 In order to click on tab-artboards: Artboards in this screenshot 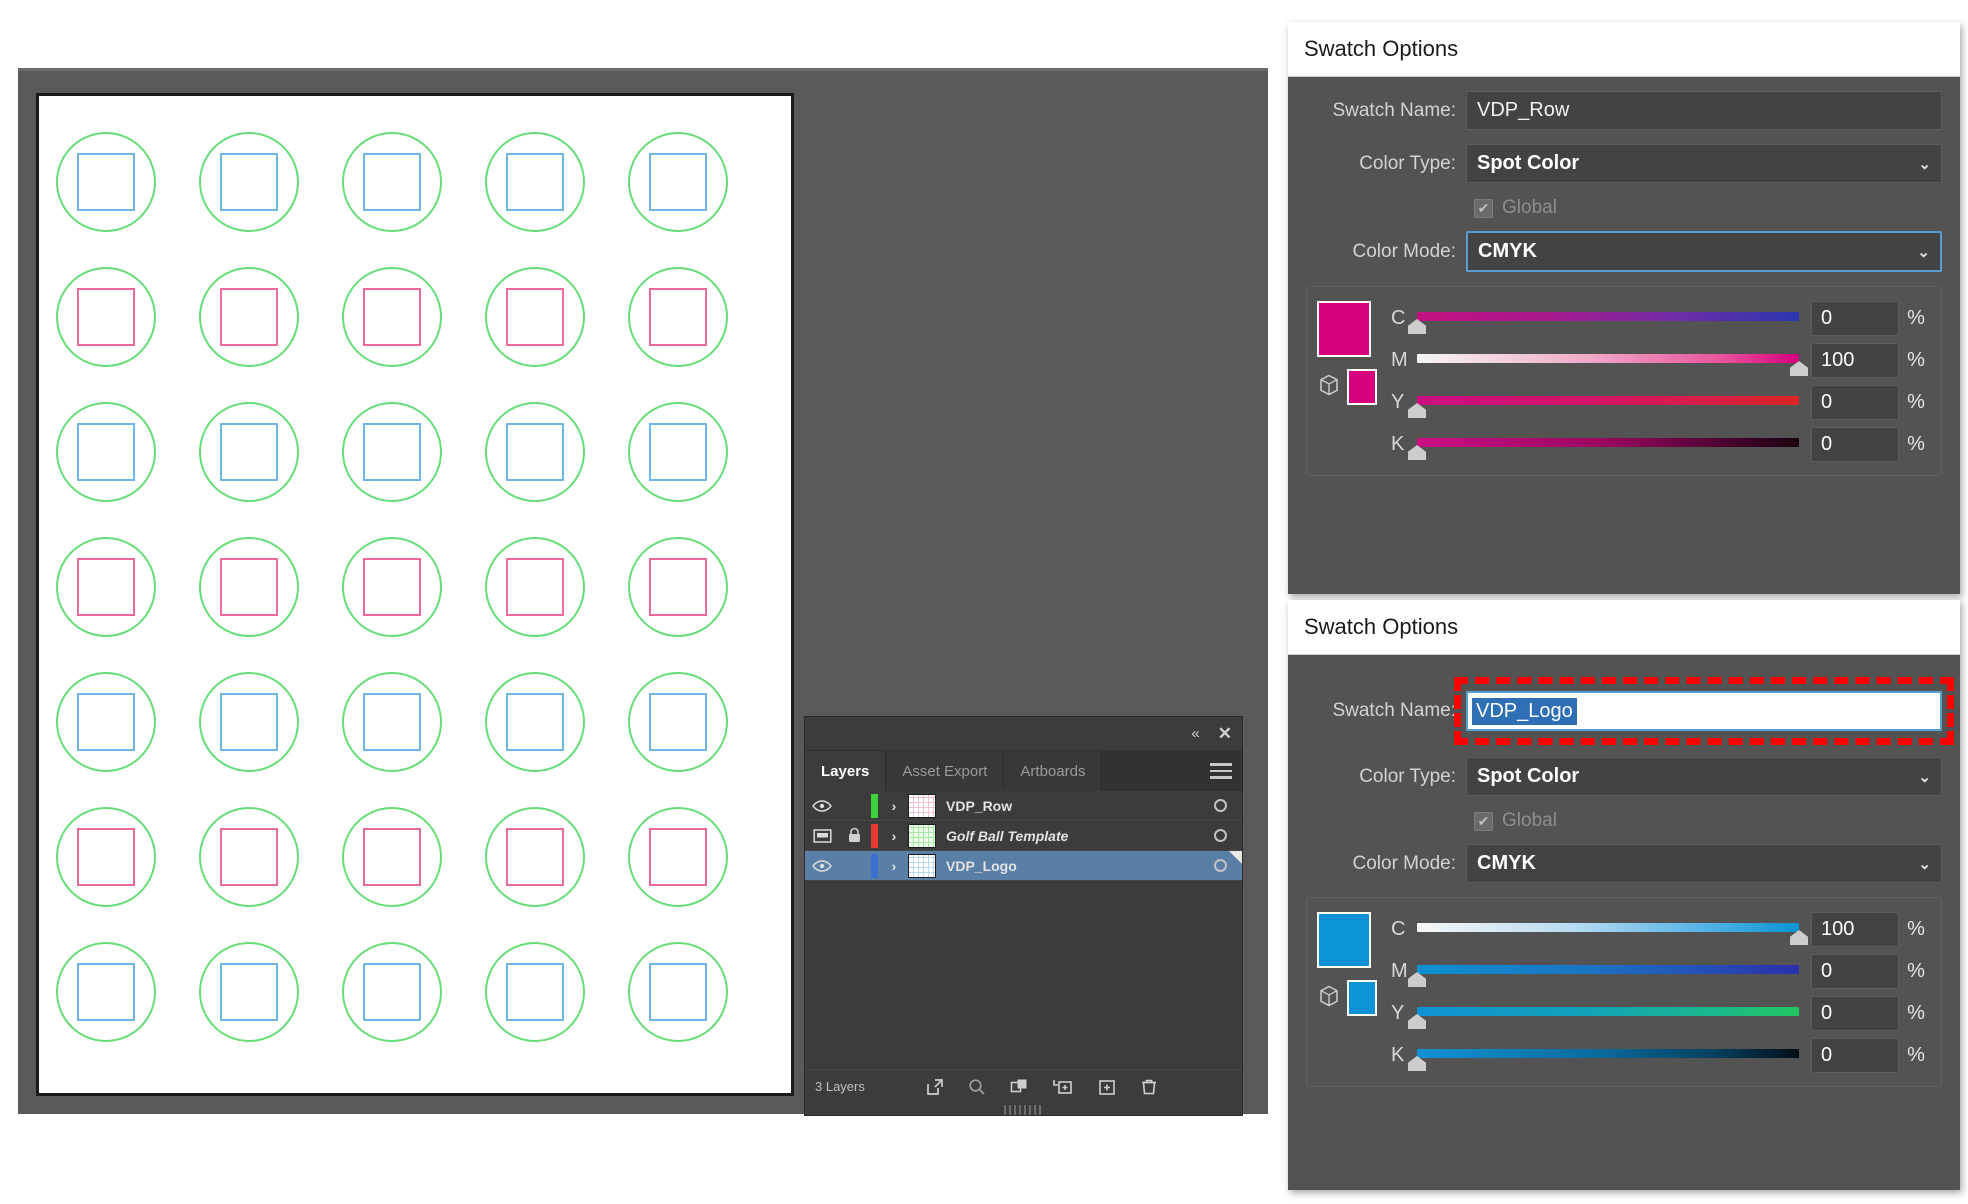, I will do `click(1053, 771)`.